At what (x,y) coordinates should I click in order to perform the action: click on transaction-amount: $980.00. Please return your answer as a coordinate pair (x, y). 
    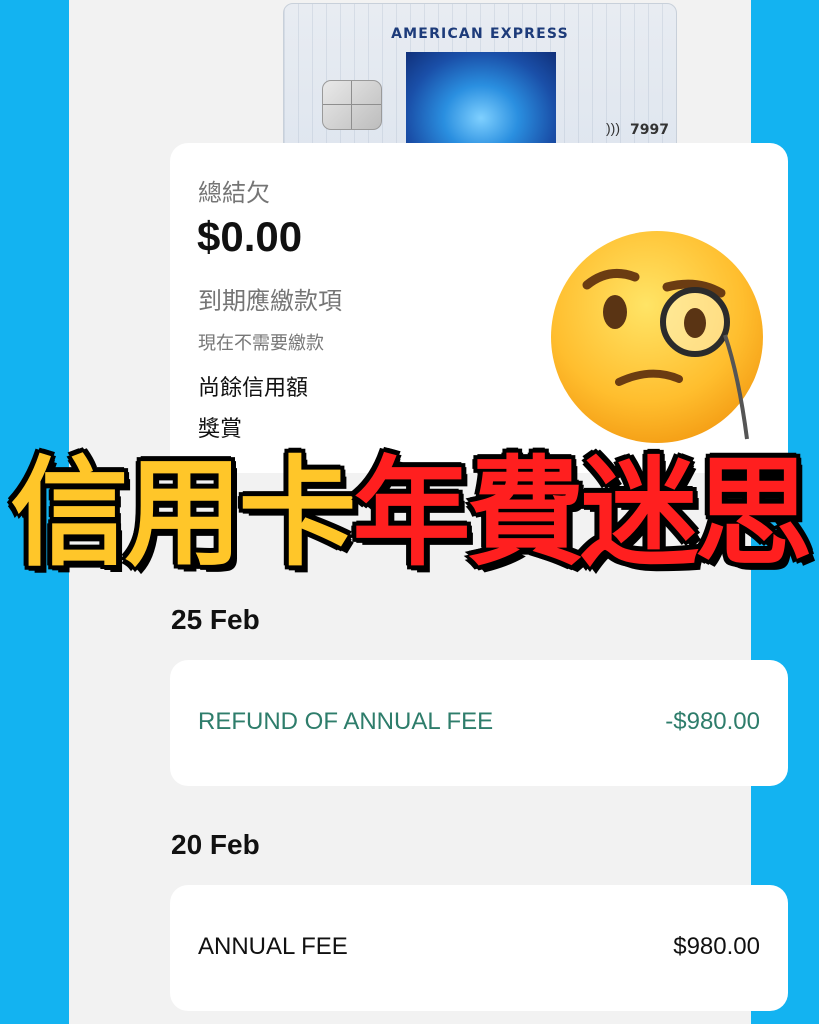
    Looking at the image, I should click on (716, 946).